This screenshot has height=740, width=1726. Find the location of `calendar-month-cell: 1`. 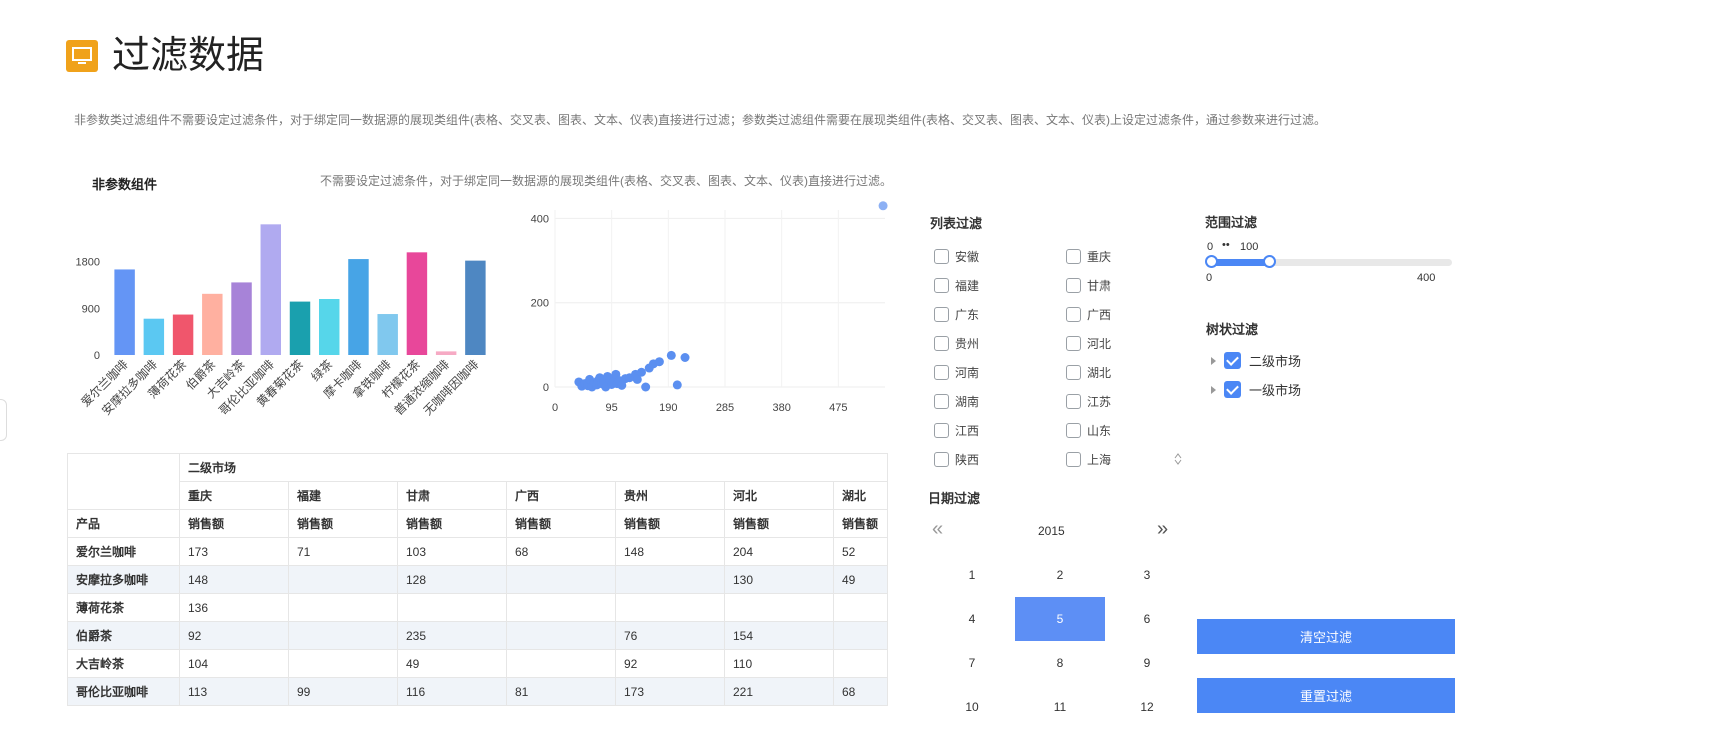

calendar-month-cell: 1 is located at coordinates (972, 575).